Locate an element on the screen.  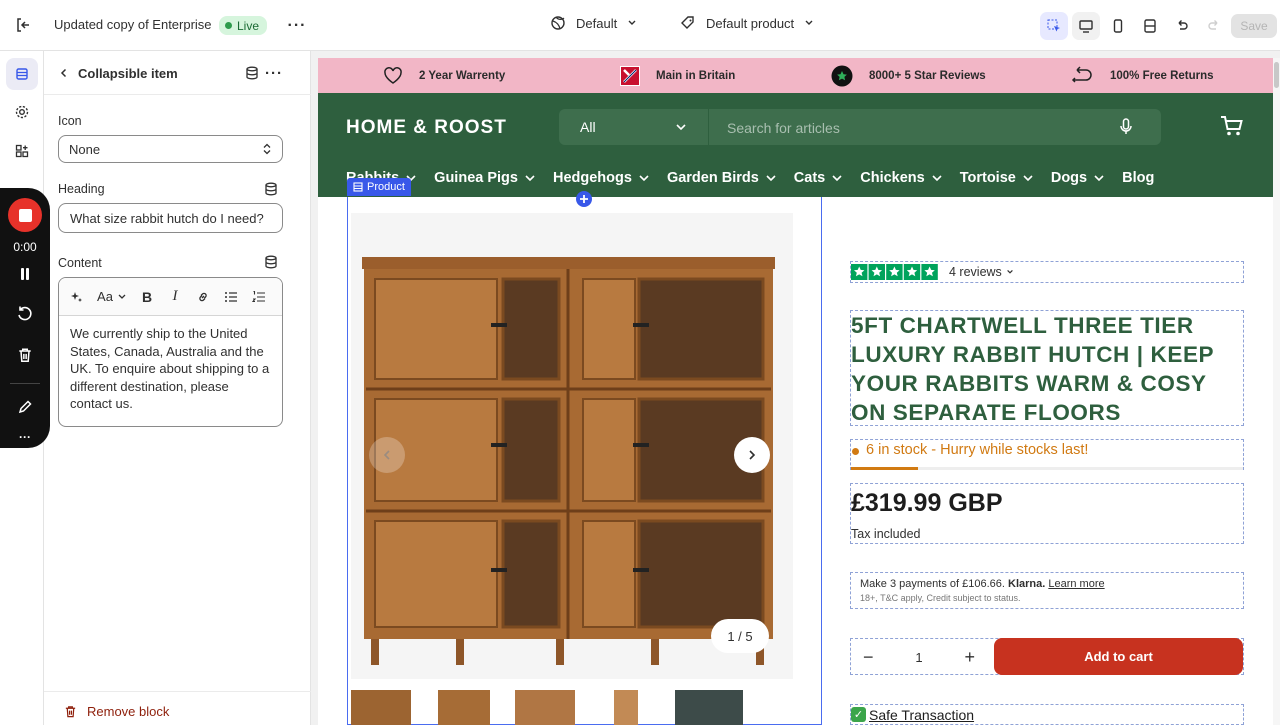
preview-scrollbar is located at coordinates (1276, 391).